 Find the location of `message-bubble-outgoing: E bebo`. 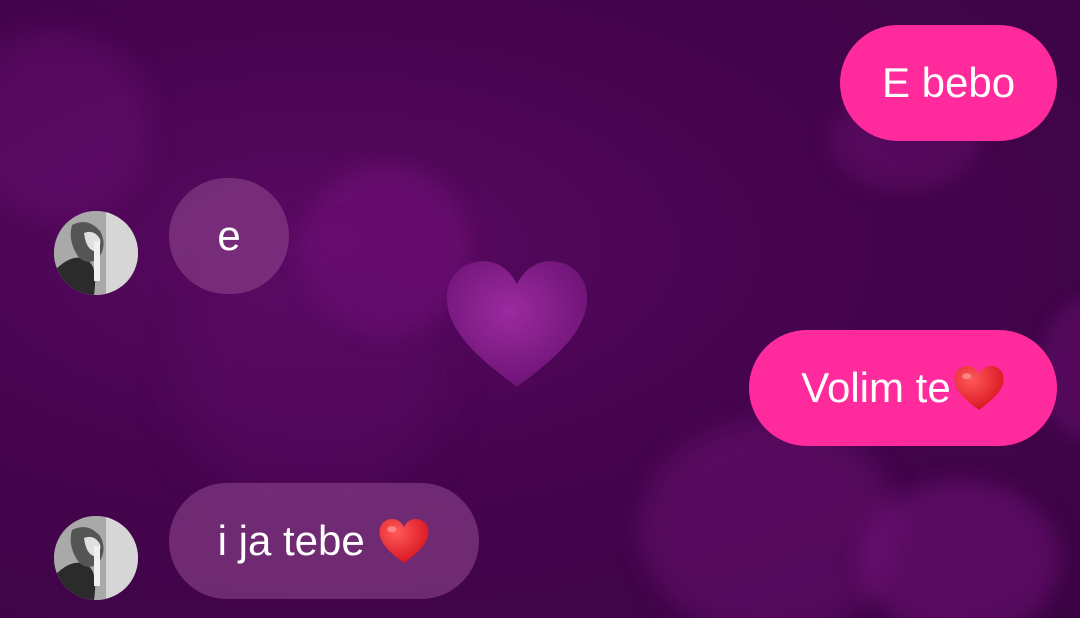

message-bubble-outgoing: E bebo is located at coordinates (948, 83).